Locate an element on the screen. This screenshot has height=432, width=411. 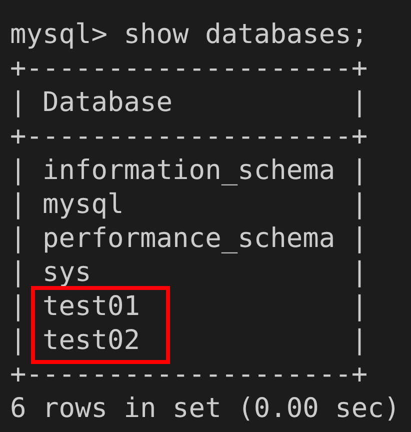
table-header: | Database | is located at coordinates (189, 103).